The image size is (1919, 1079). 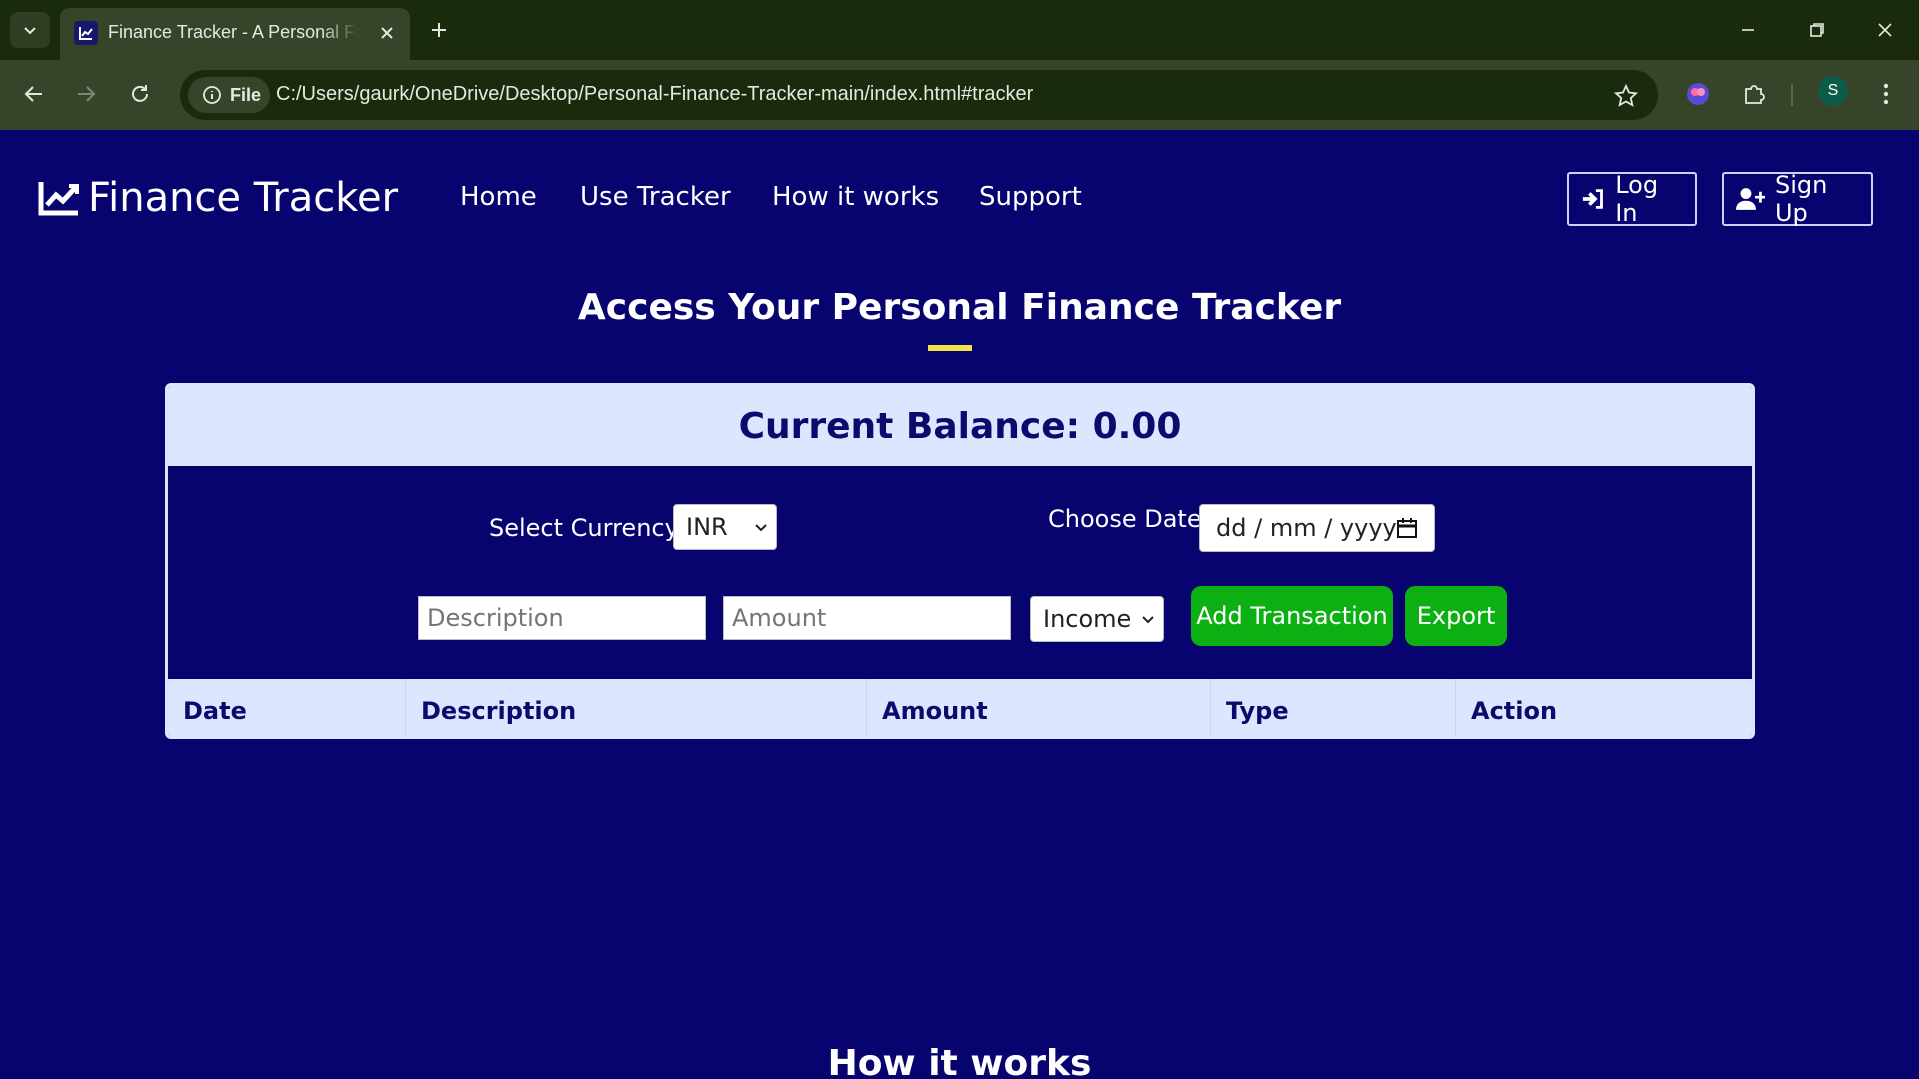 I want to click on file-label: File, so click(x=246, y=94).